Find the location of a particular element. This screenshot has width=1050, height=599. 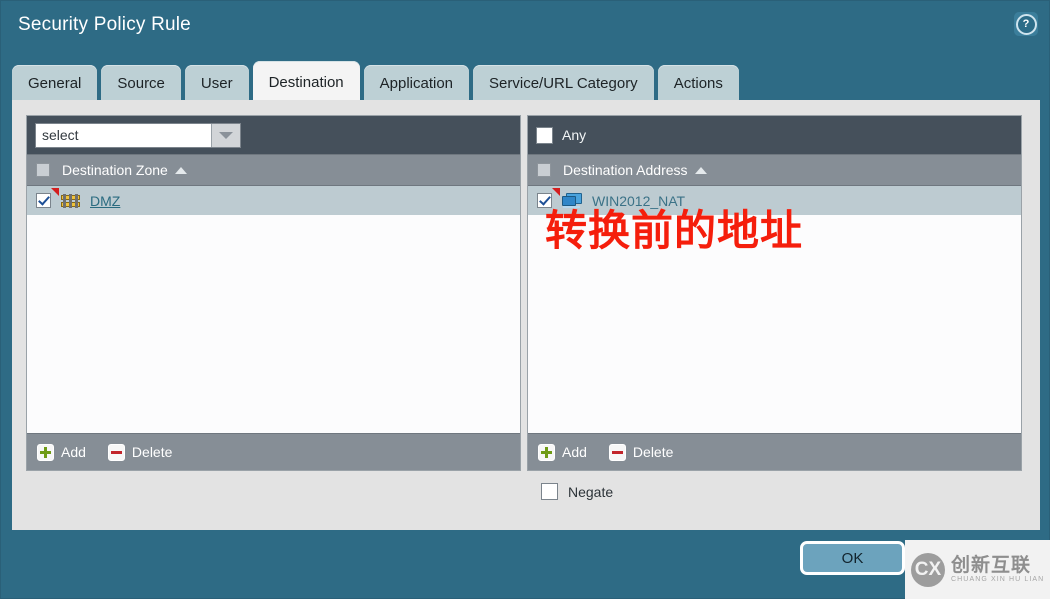

delete-address-label: Delete is located at coordinates (653, 452).